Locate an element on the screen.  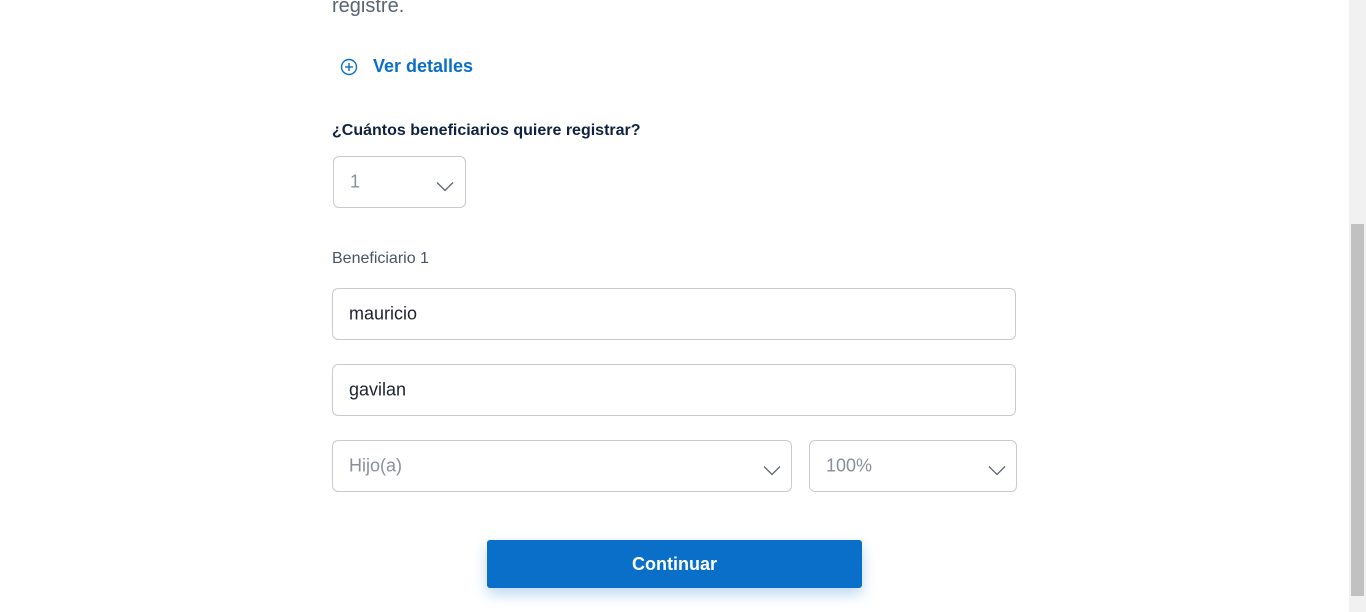
ver-detalles-link: Ver detalles is located at coordinates (406, 66).